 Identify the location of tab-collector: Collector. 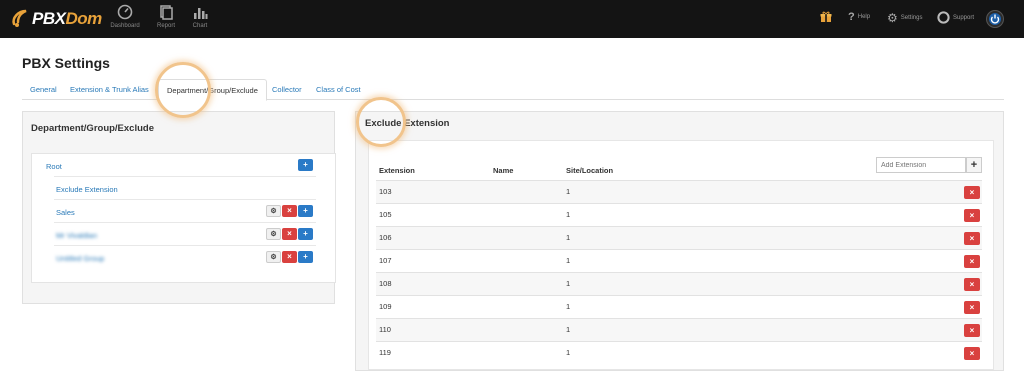
(287, 89).